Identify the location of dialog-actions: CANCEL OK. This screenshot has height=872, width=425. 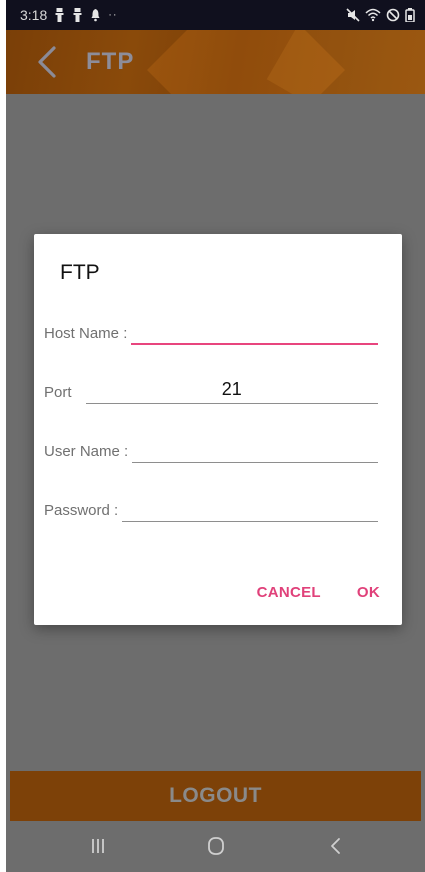
(318, 592).